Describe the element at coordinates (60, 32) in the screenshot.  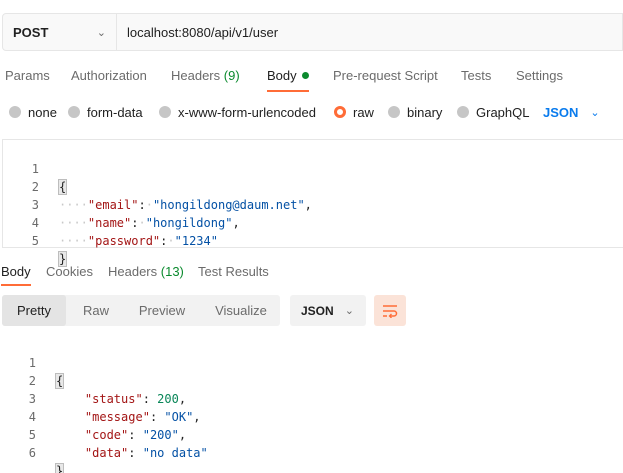
I see `http-method-select: POST ⌄` at that location.